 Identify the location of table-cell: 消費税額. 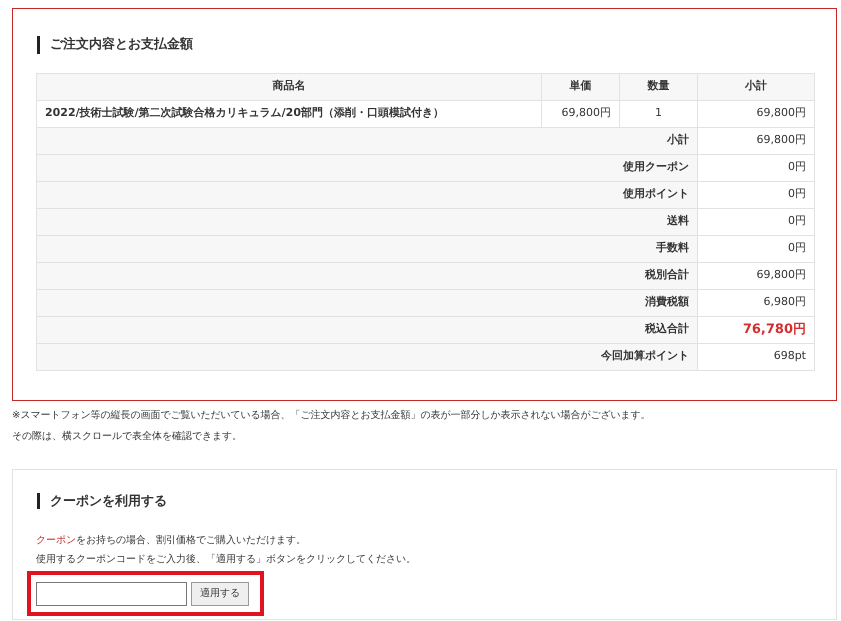
(367, 302).